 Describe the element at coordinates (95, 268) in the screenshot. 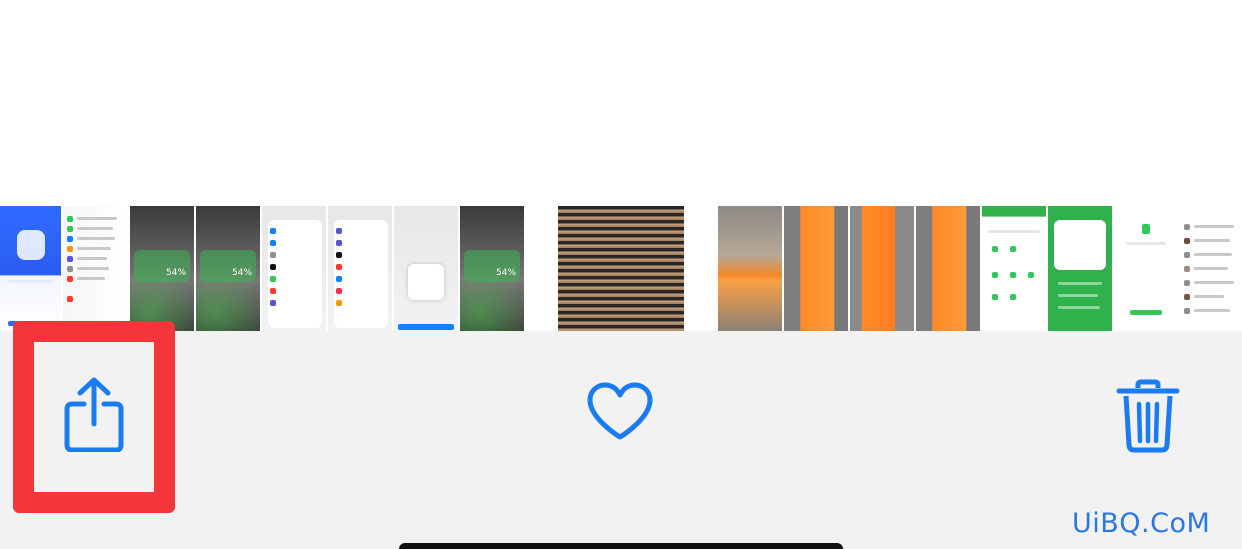

I see `thumb-settings-list` at that location.